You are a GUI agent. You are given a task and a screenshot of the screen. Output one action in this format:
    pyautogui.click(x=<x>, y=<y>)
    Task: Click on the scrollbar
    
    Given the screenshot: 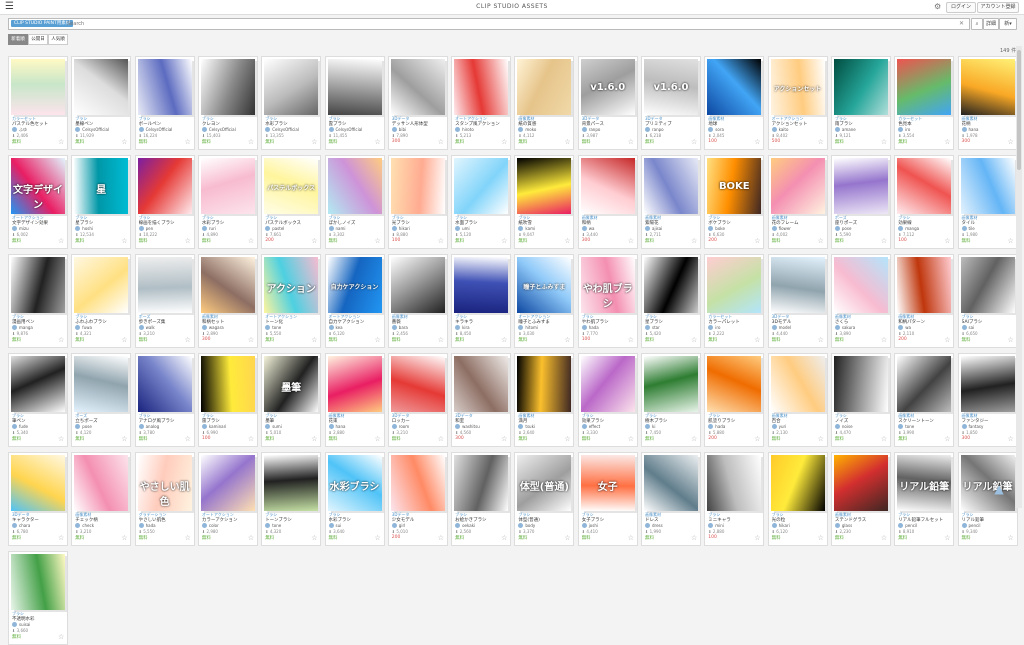 What is the action you would take?
    pyautogui.click(x=1019, y=277)
    